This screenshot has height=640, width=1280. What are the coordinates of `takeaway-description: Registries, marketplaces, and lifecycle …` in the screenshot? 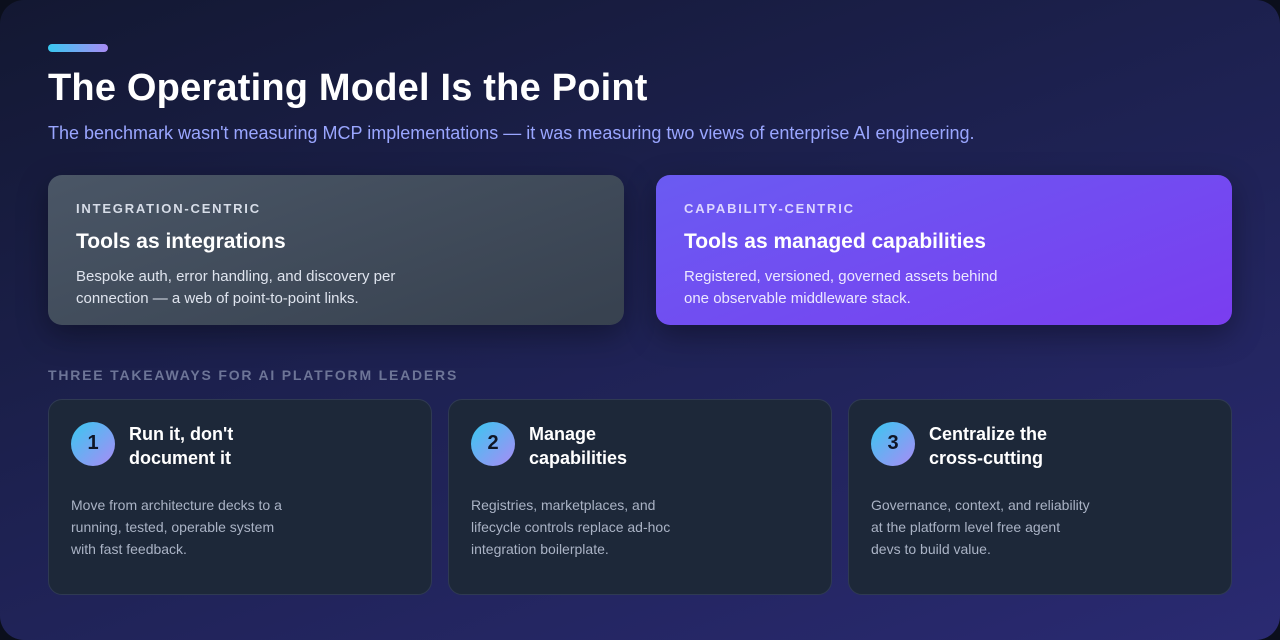 It's located at (571, 526).